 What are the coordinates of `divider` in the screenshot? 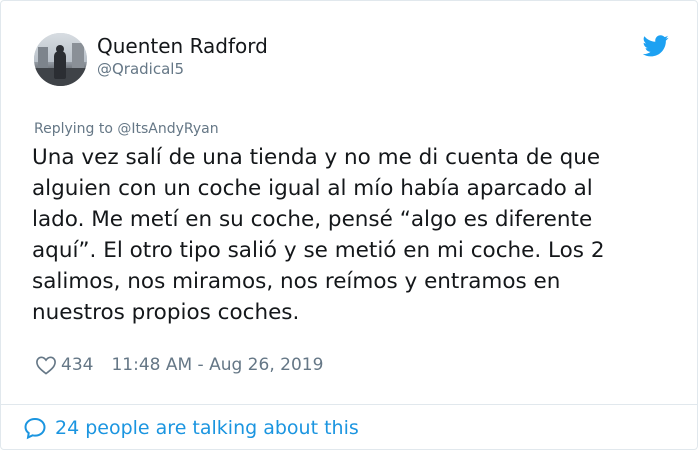 It's located at (349, 404).